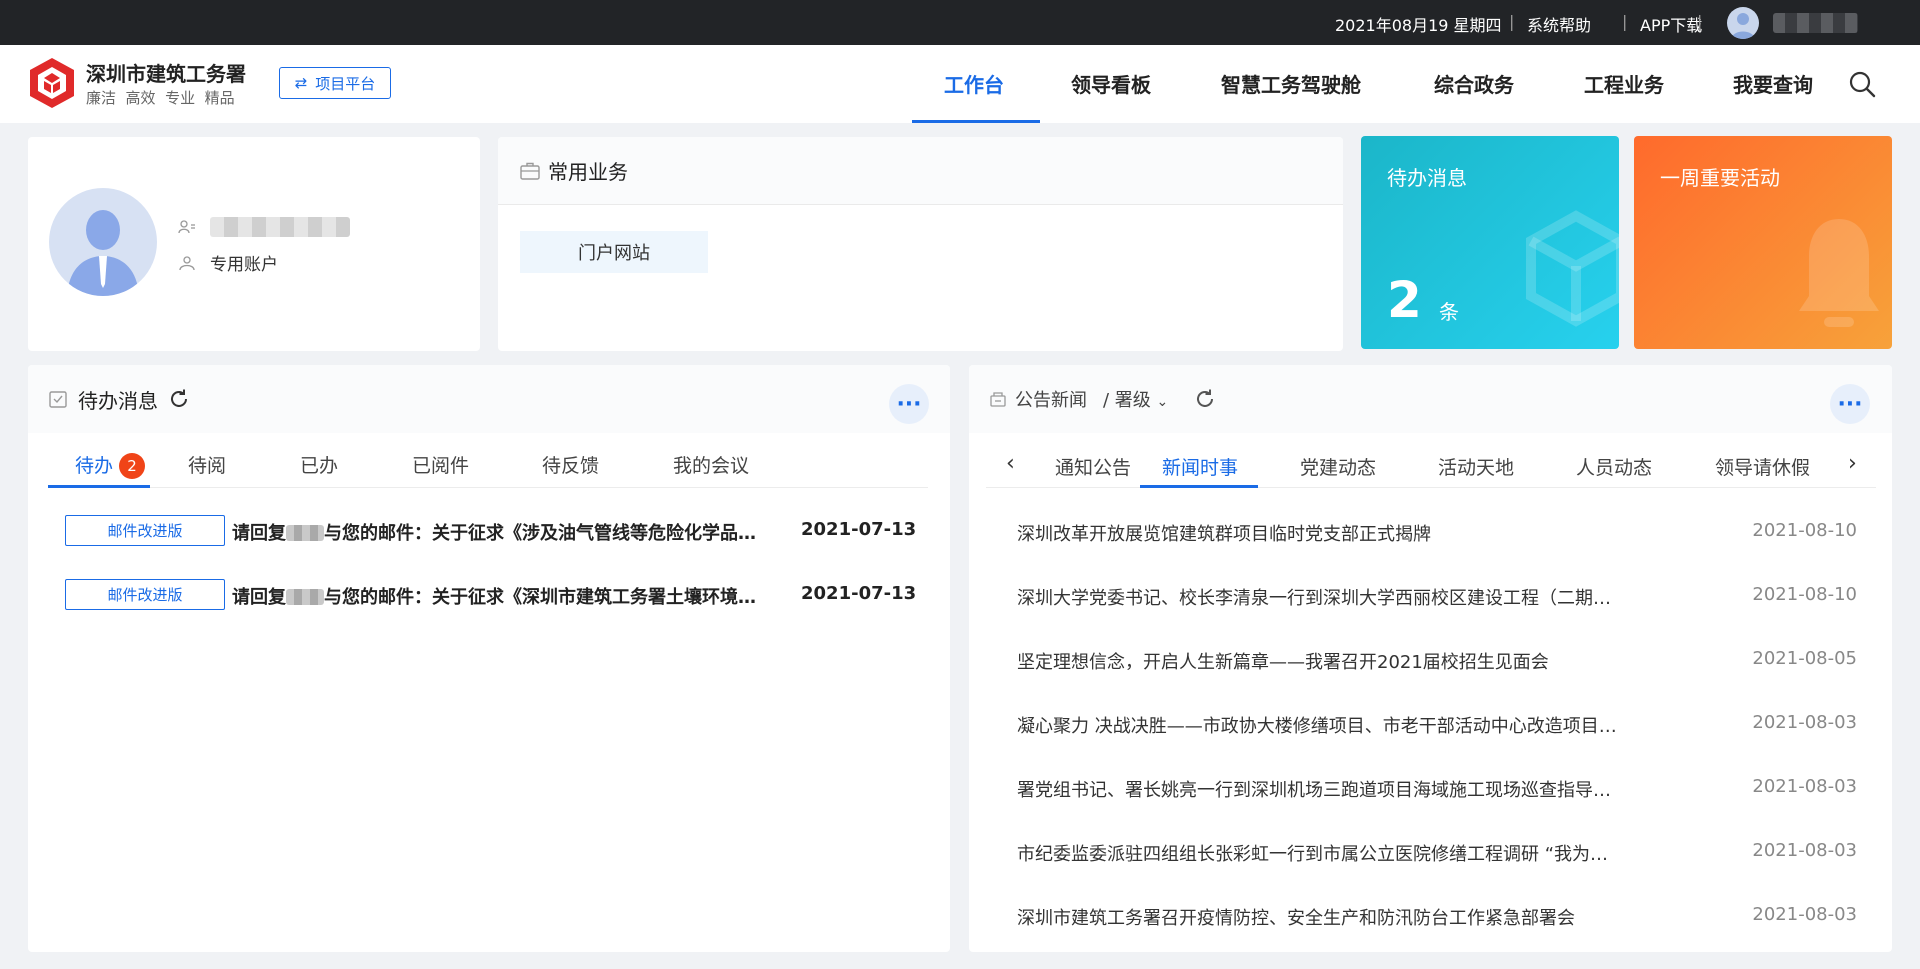  I want to click on tab-to-read: 待阅, so click(207, 464).